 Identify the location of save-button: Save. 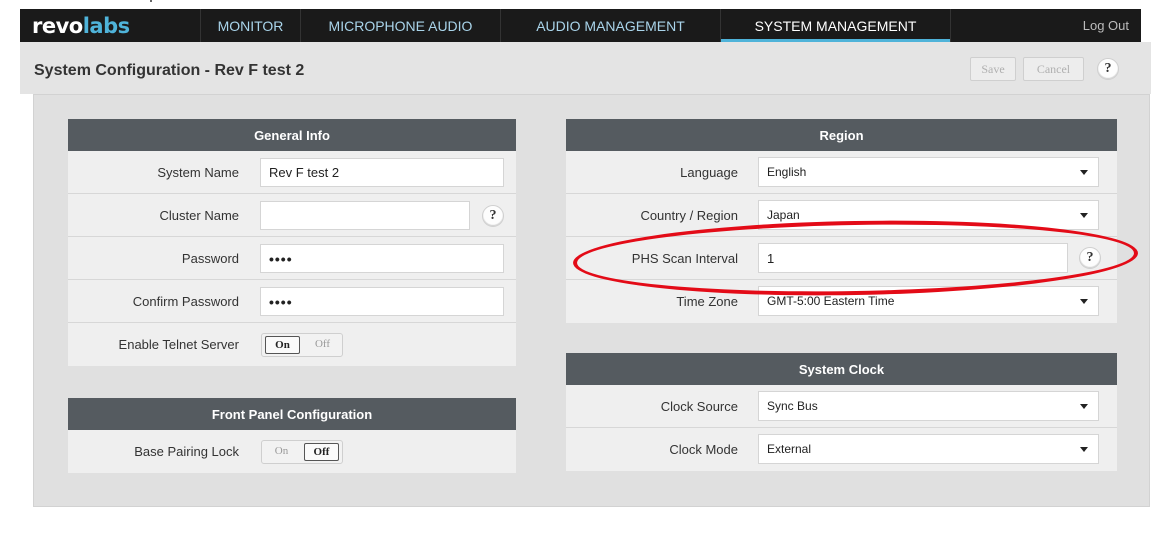
(993, 69).